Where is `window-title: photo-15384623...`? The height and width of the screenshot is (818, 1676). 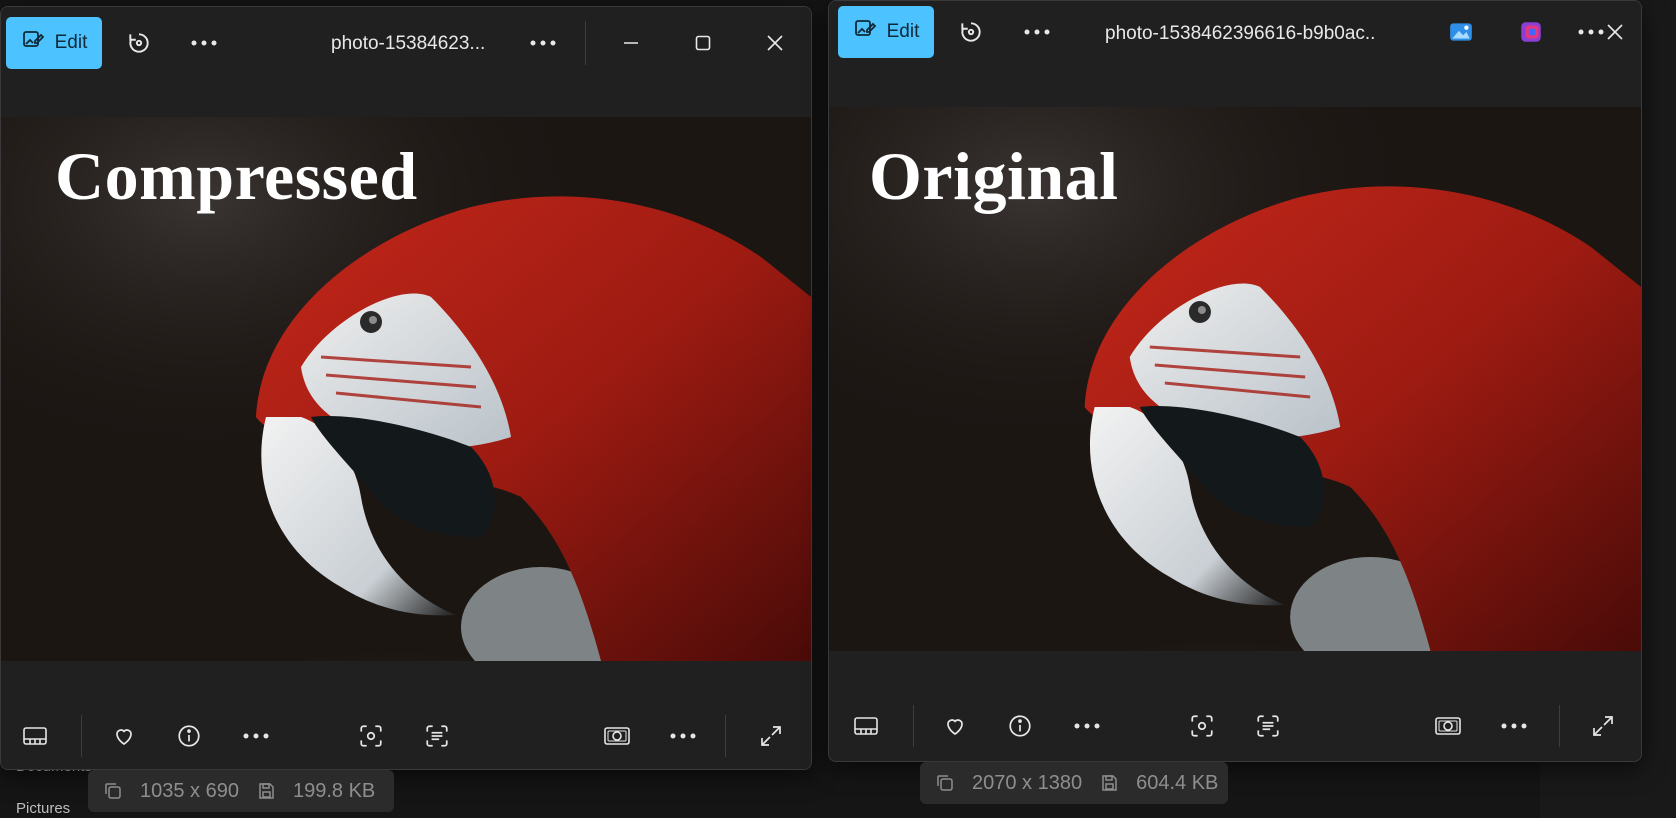
window-title: photo-15384623... is located at coordinates (408, 43).